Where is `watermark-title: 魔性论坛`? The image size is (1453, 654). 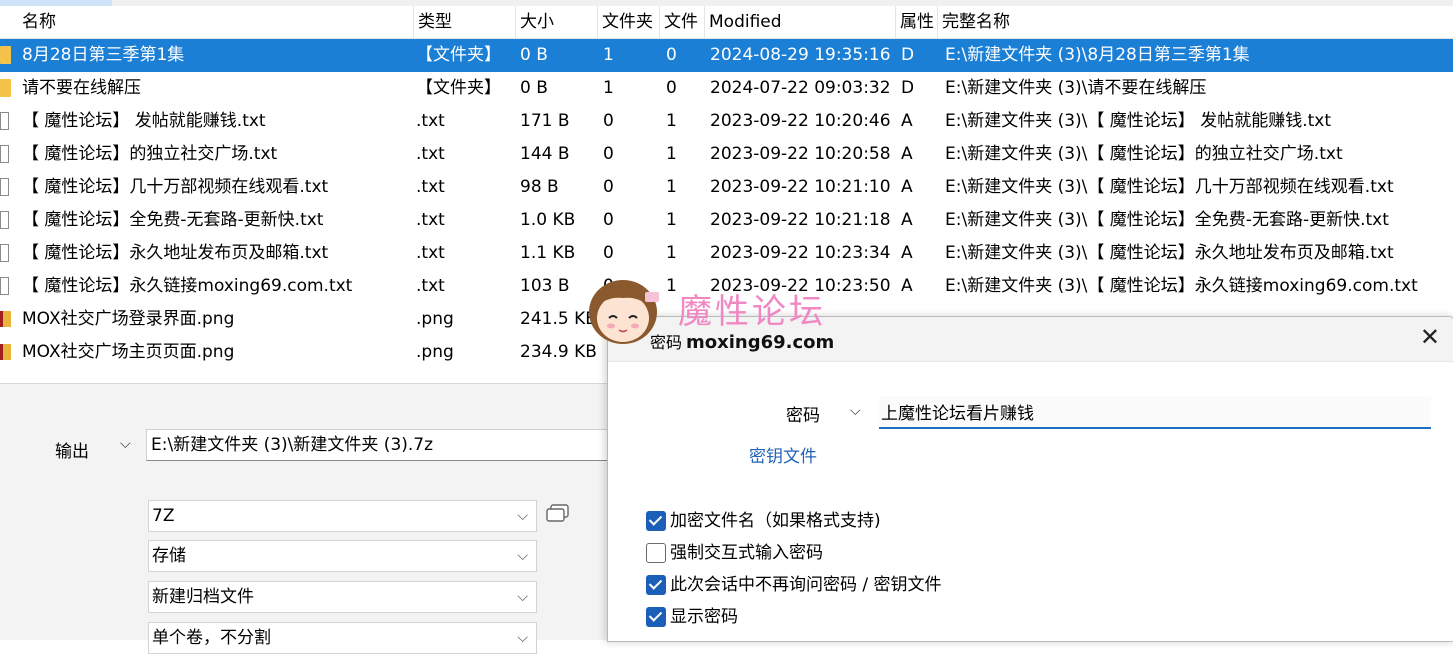
watermark-title: 魔性论坛 is located at coordinates (752, 312).